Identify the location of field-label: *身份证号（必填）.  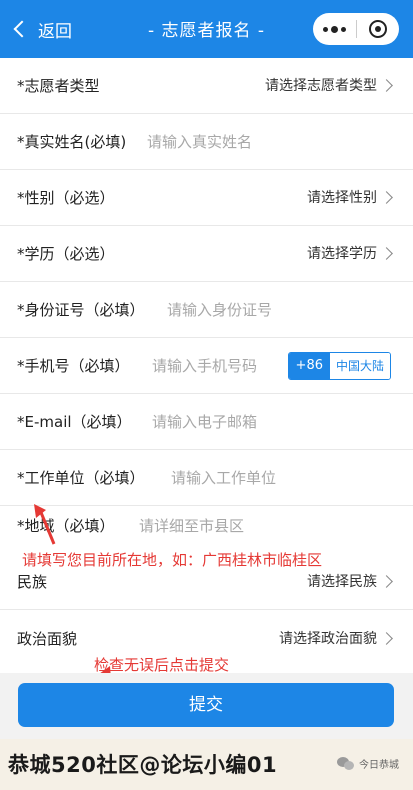
(81, 310).